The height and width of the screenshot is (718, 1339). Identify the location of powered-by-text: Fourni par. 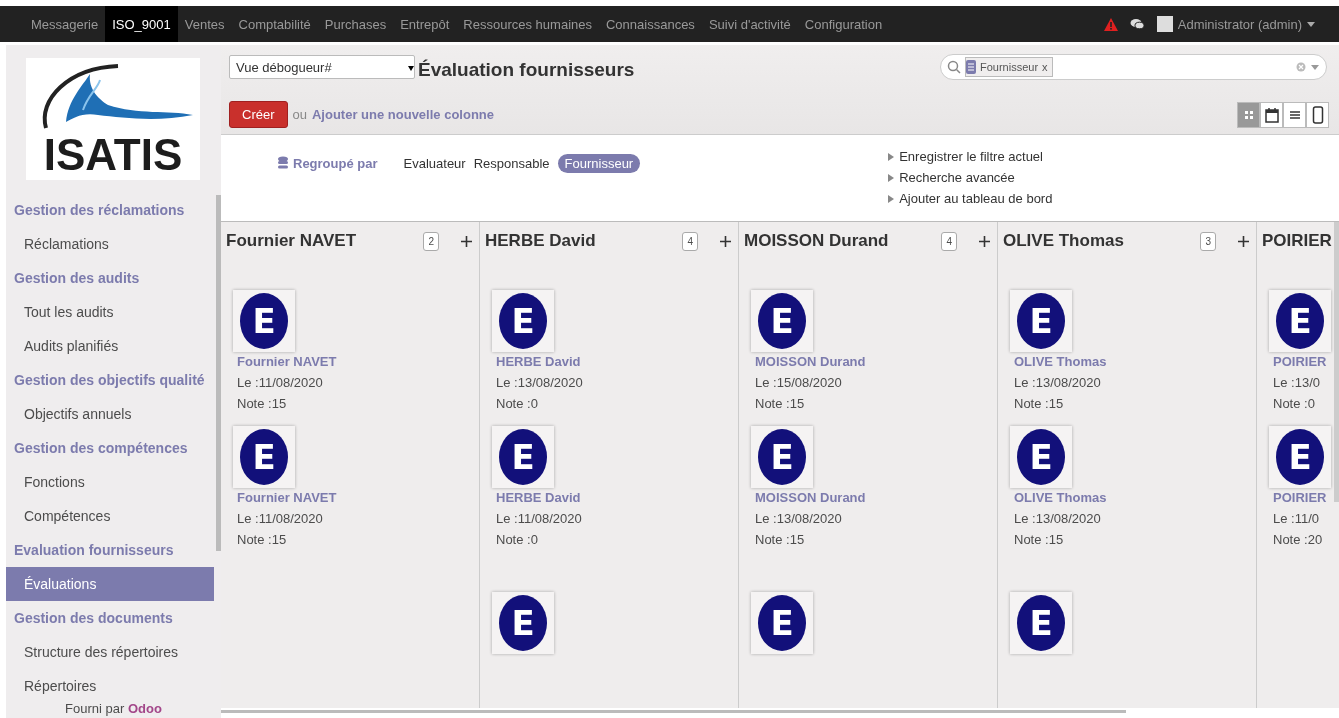
(95, 708).